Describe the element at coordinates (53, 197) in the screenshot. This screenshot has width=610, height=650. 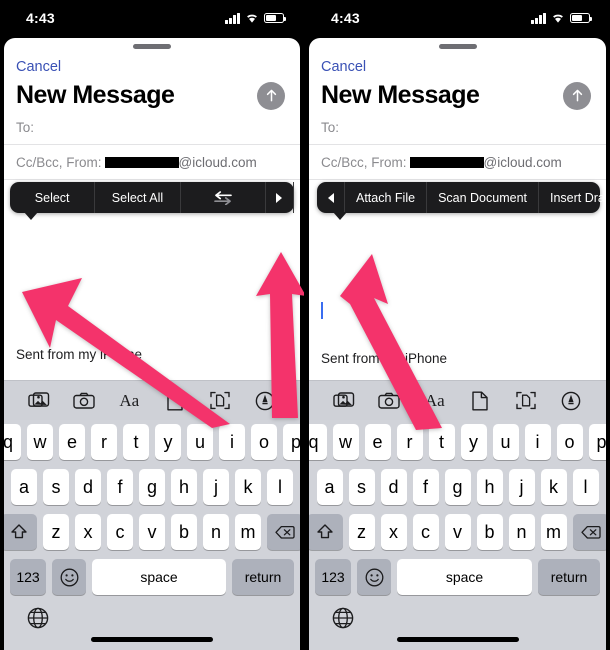
I see `menu-item-select: Select` at that location.